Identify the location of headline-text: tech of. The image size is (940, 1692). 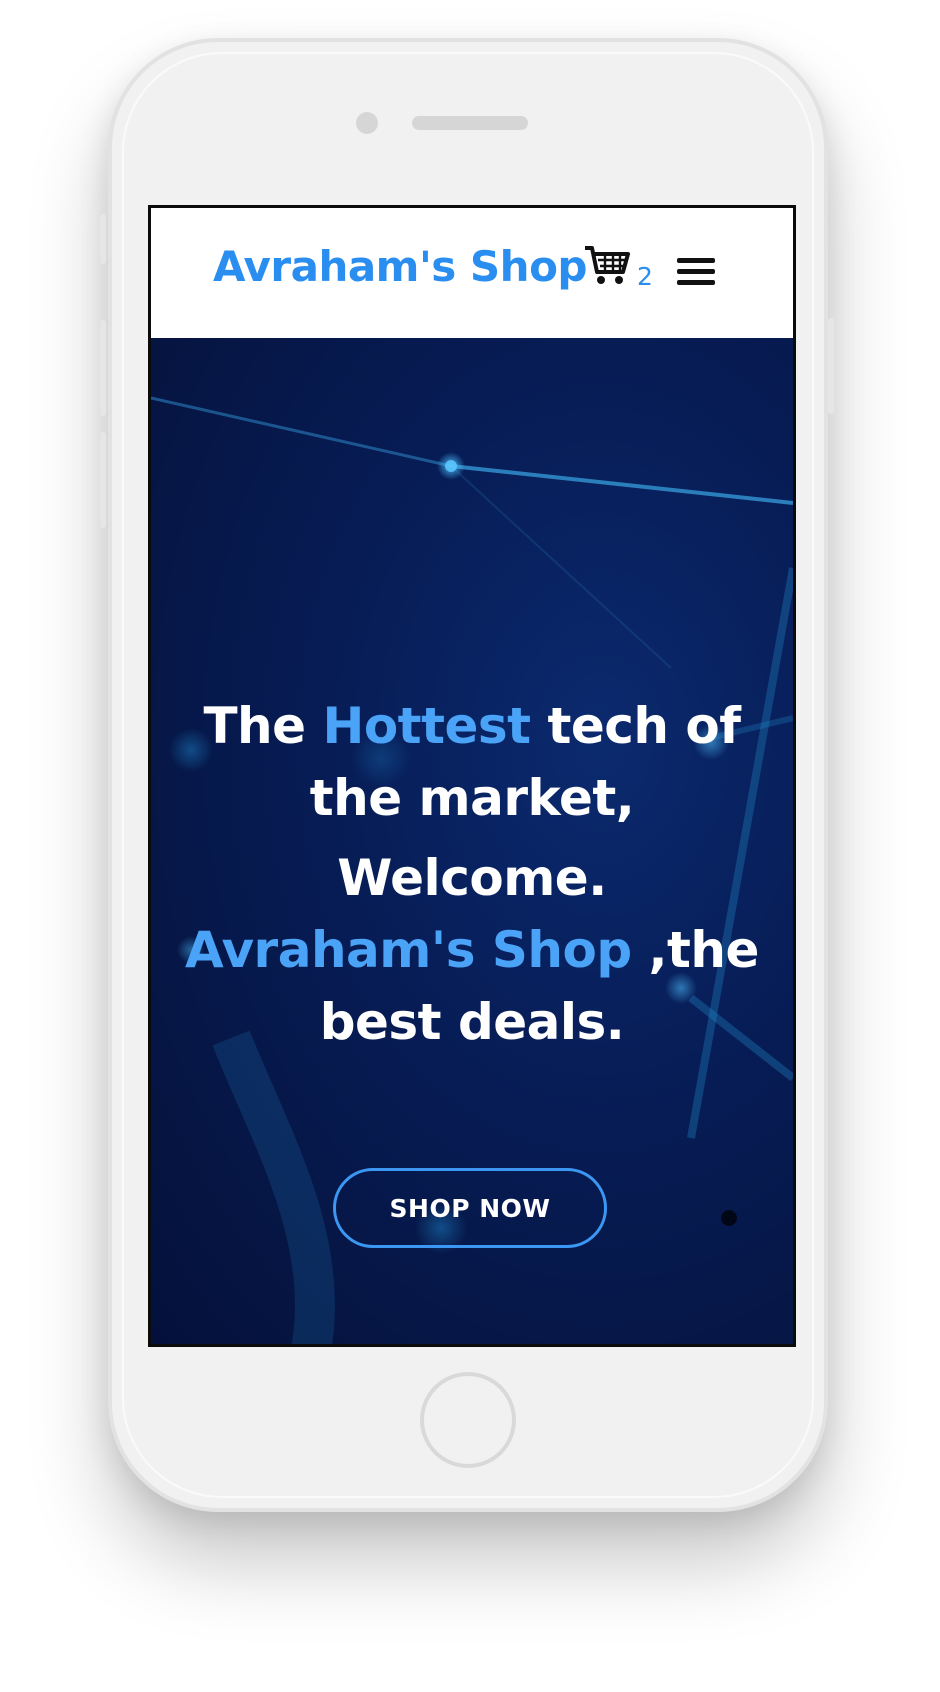
(635, 726).